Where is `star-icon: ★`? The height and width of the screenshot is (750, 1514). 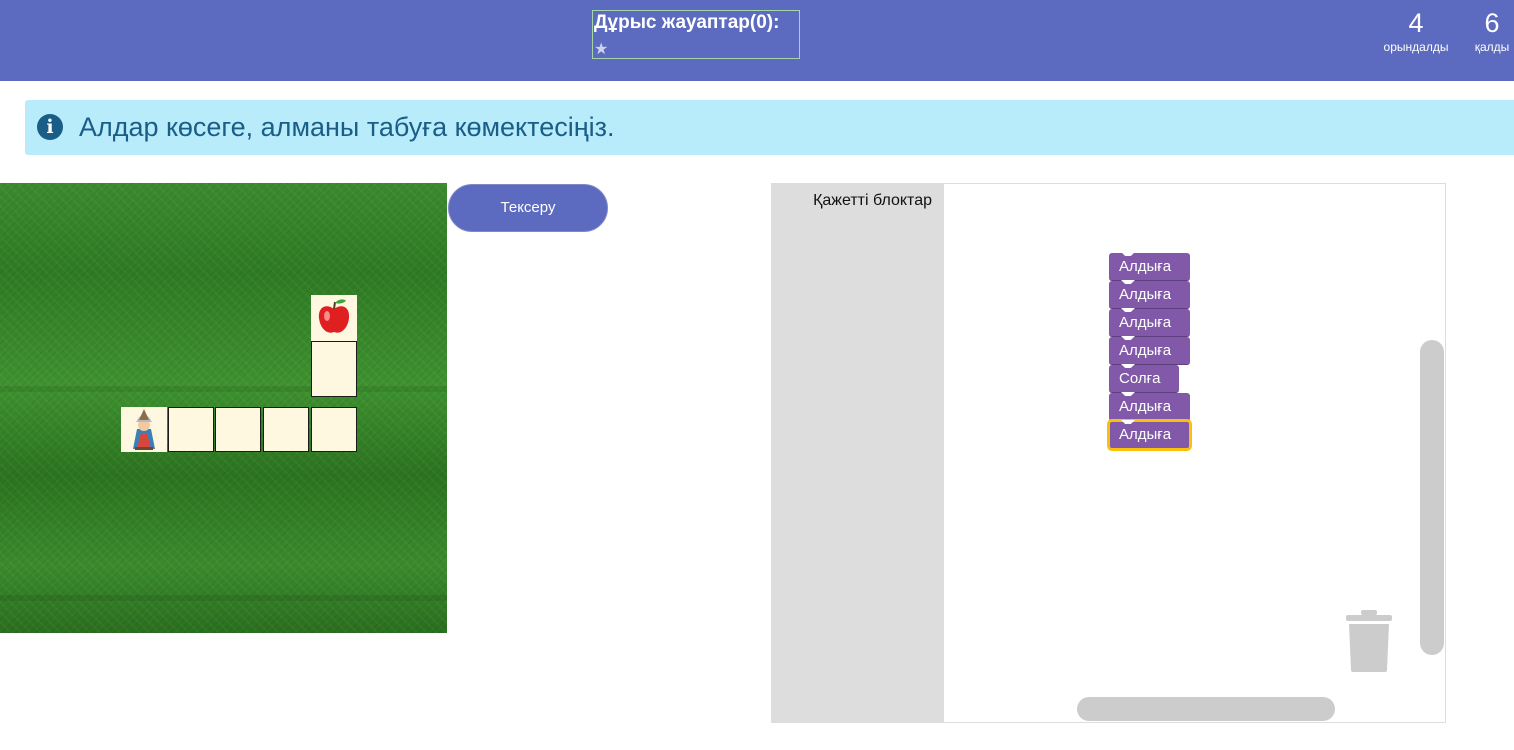
star-icon: ★ is located at coordinates (601, 48).